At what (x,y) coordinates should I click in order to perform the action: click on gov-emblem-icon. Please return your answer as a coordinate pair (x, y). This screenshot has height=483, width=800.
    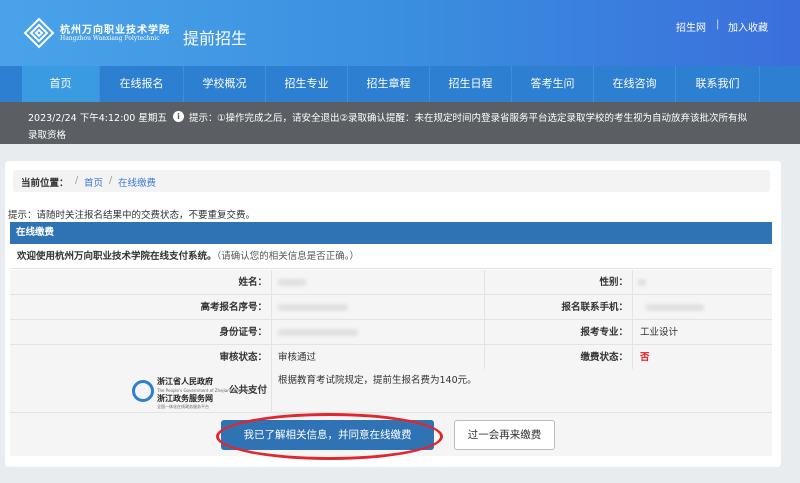
    Looking at the image, I should click on (143, 391).